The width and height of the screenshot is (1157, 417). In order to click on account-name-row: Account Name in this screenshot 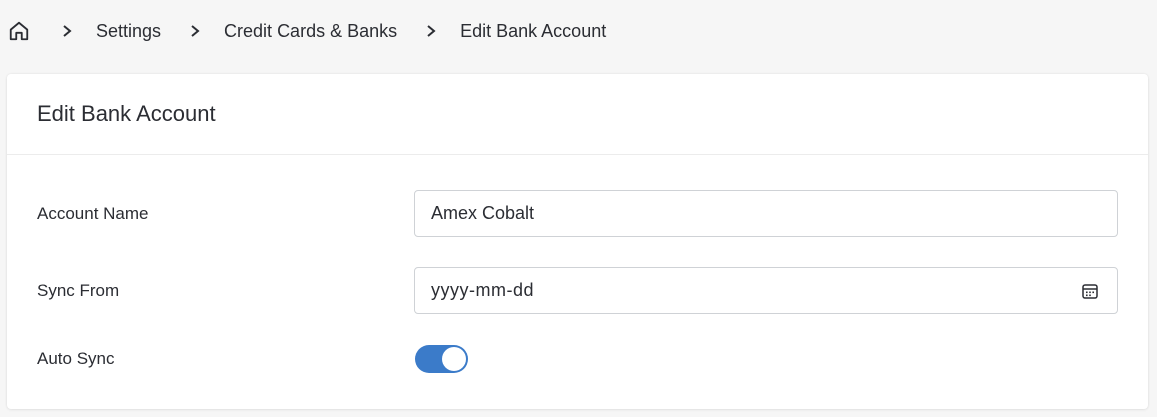, I will do `click(577, 213)`.